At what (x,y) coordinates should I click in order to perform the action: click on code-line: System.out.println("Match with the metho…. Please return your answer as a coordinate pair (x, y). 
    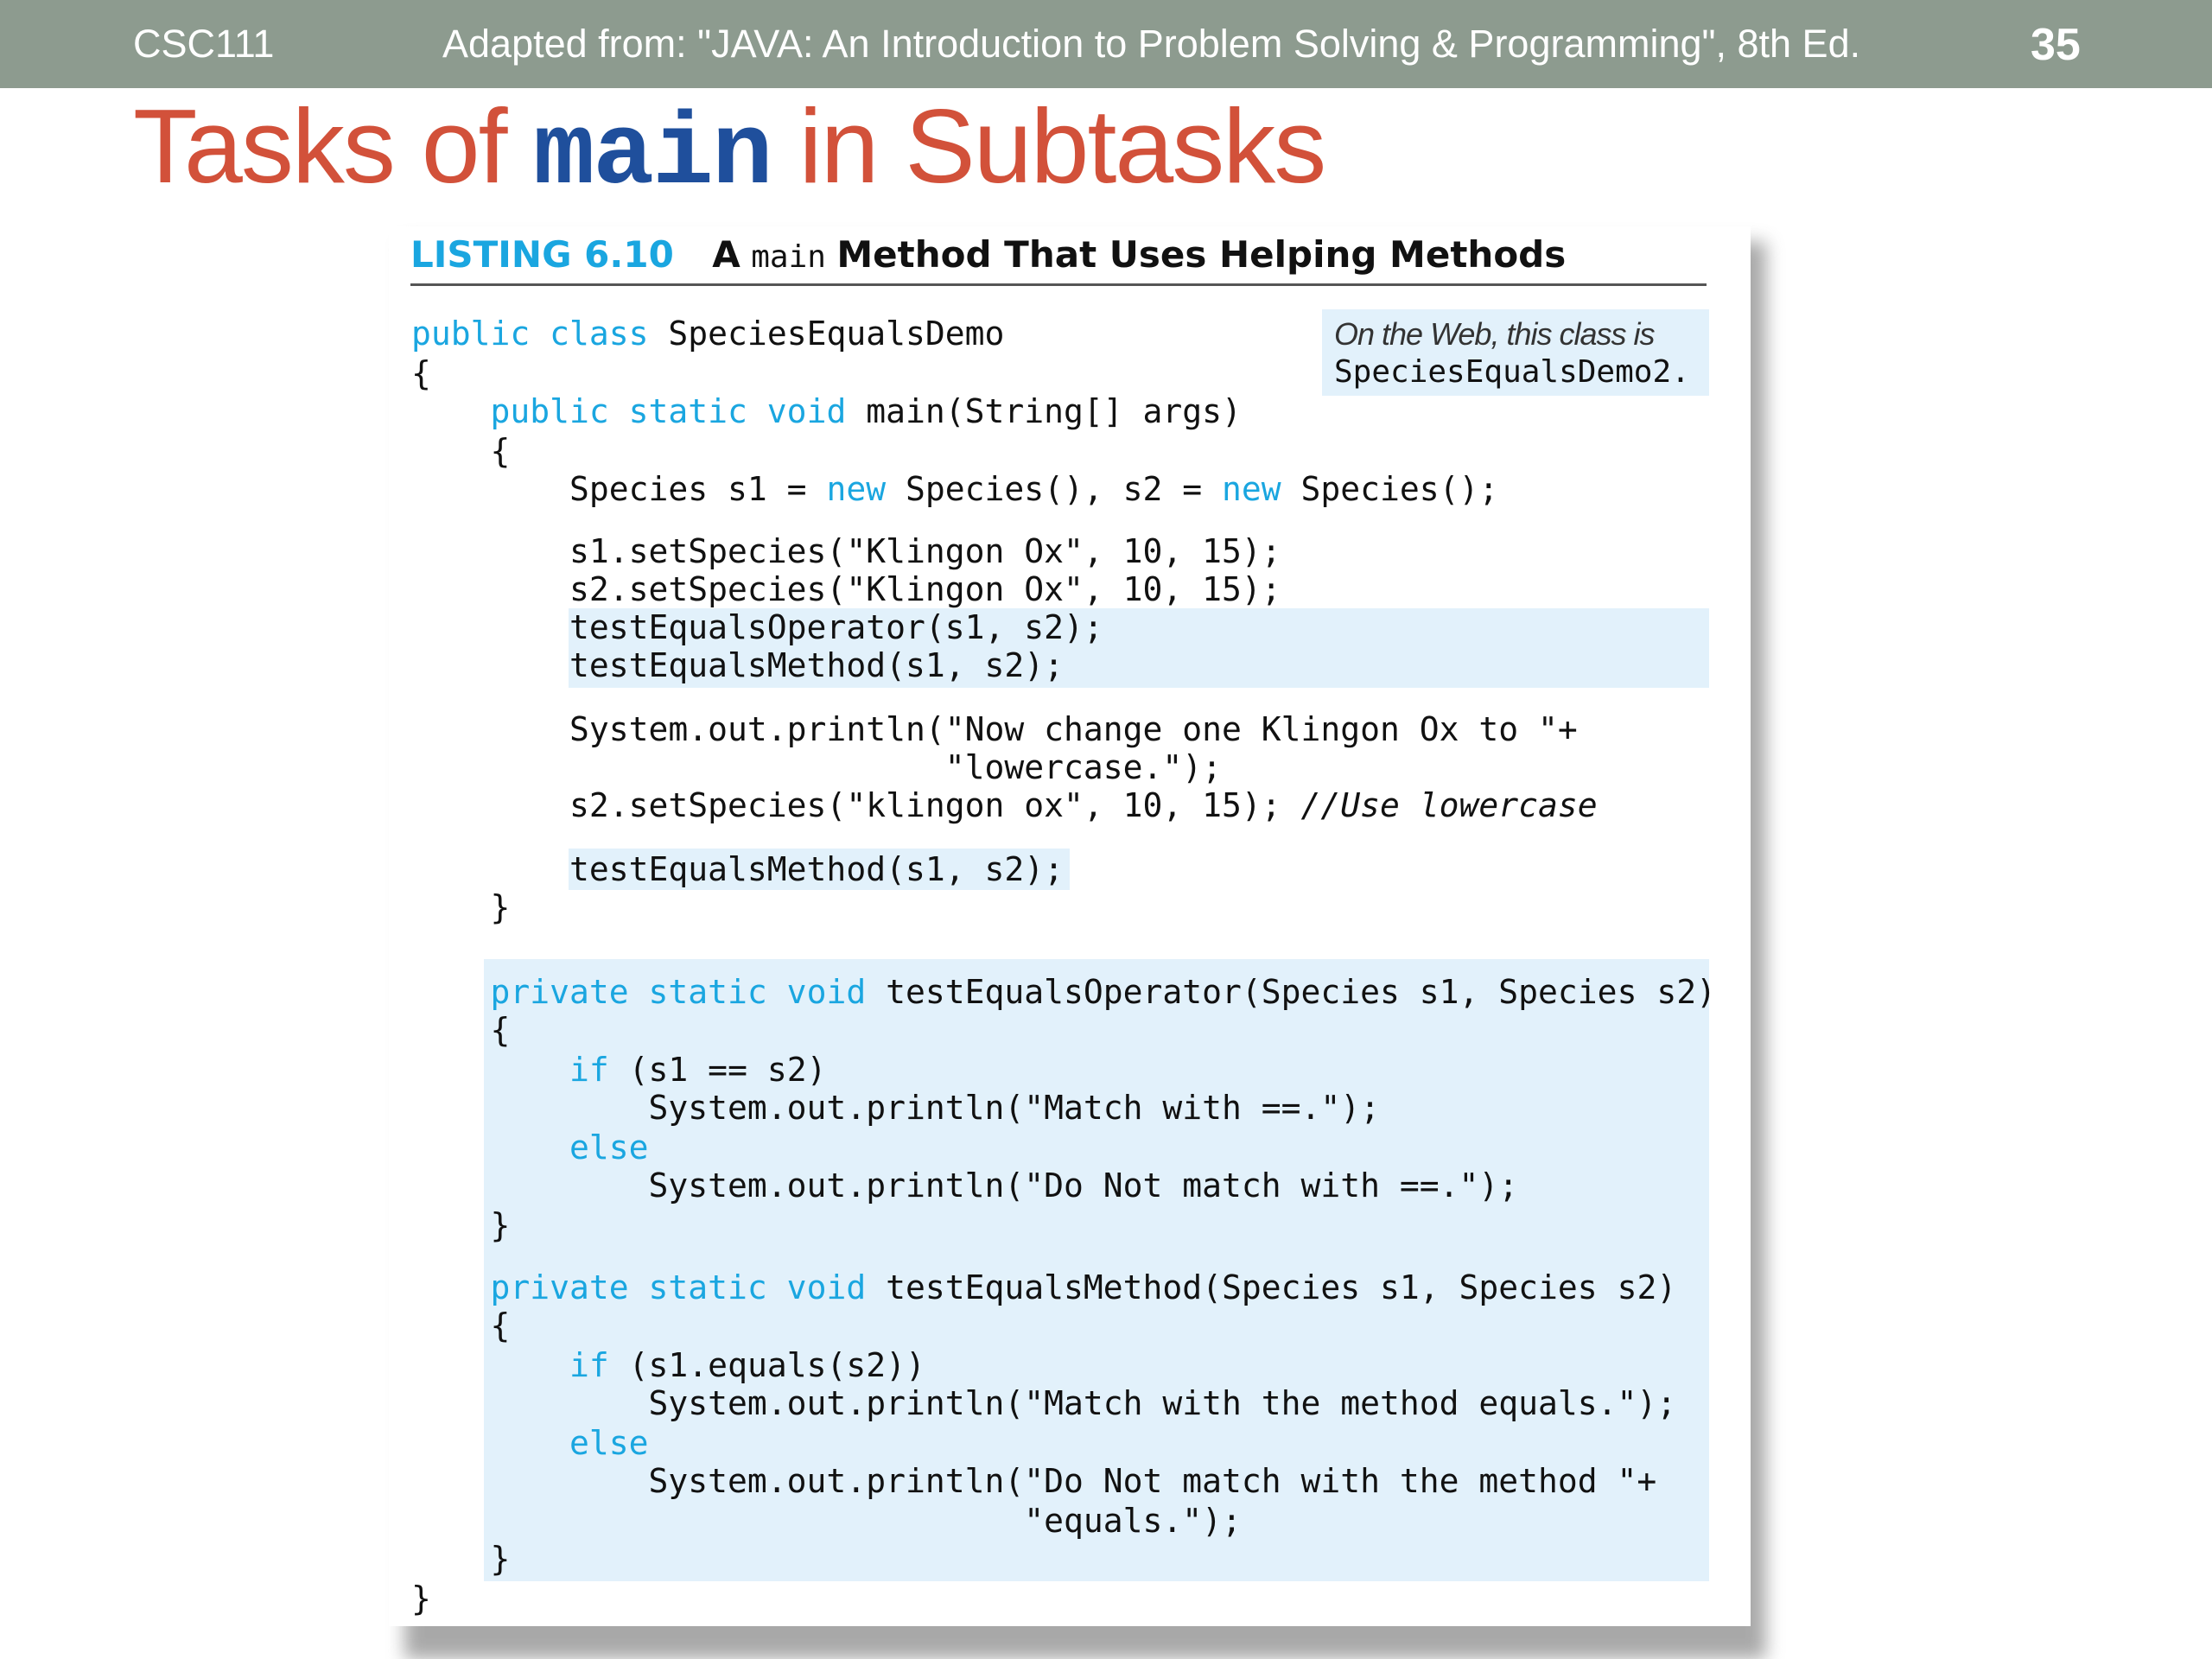
    Looking at the image, I should click on (1044, 1403).